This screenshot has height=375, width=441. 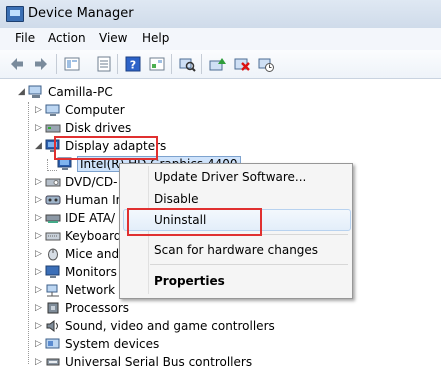 I want to click on view-icon, so click(x=157, y=64).